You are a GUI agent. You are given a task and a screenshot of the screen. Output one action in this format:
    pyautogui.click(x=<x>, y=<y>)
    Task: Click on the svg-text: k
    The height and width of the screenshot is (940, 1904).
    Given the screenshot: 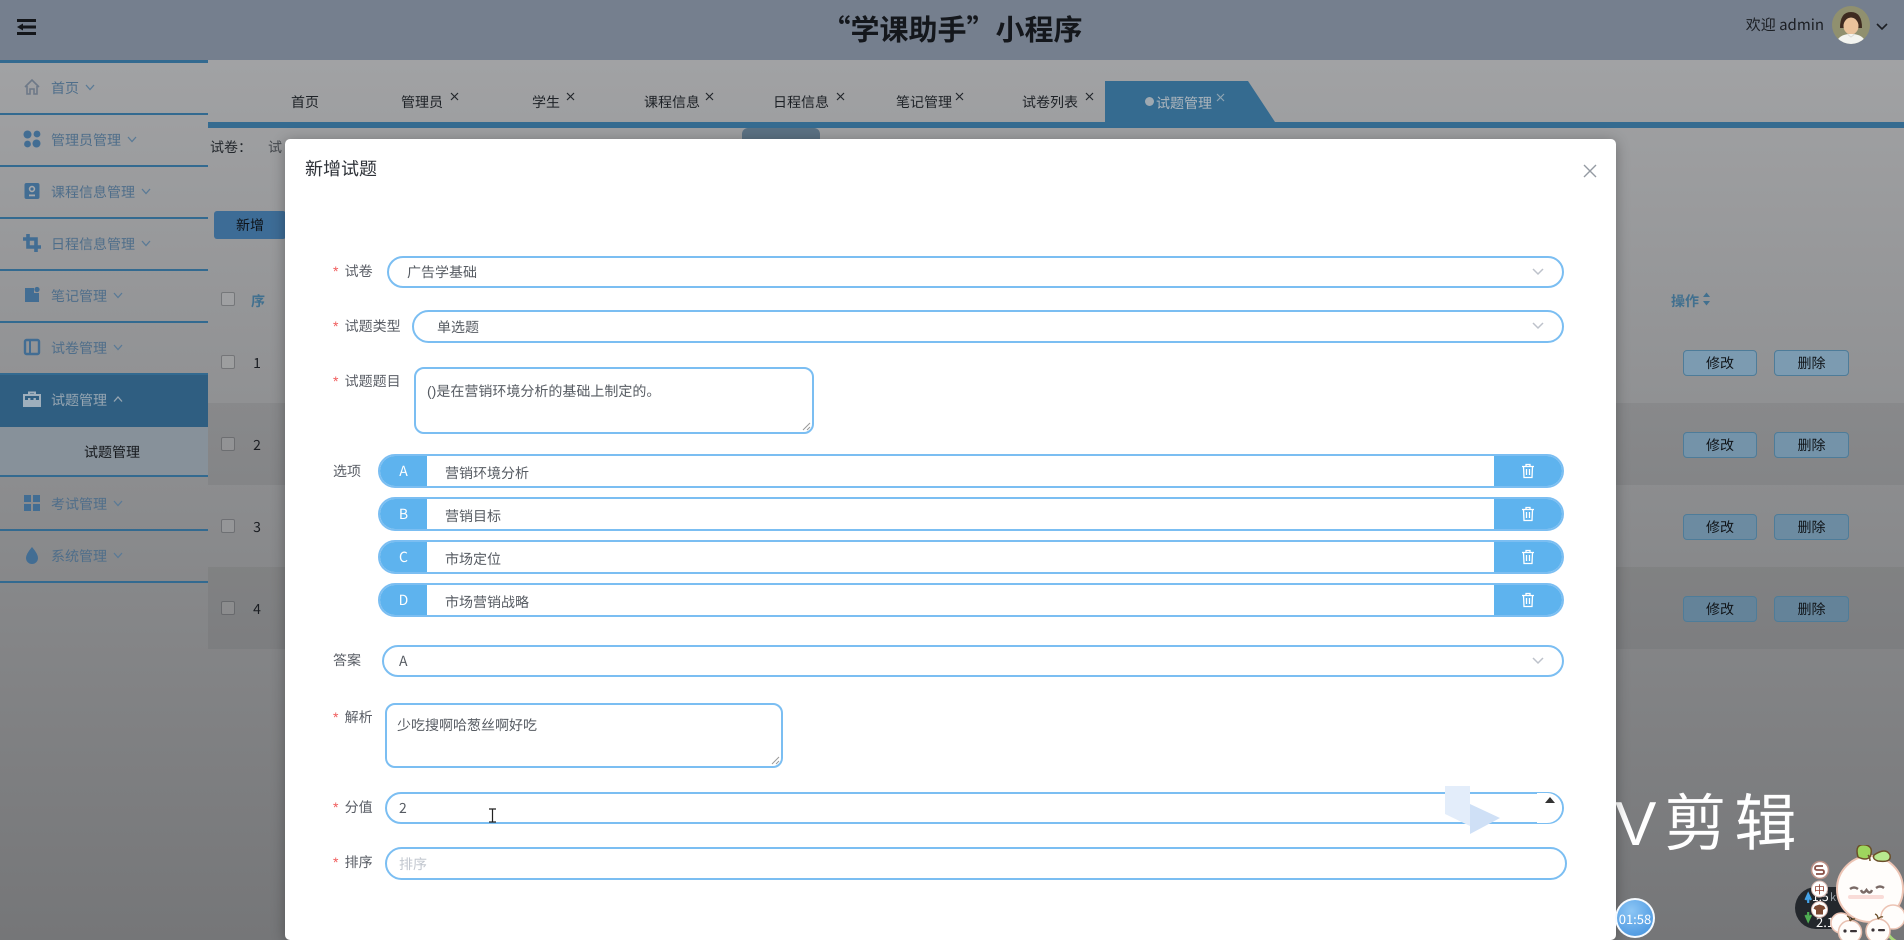 What is the action you would take?
    pyautogui.click(x=1833, y=897)
    